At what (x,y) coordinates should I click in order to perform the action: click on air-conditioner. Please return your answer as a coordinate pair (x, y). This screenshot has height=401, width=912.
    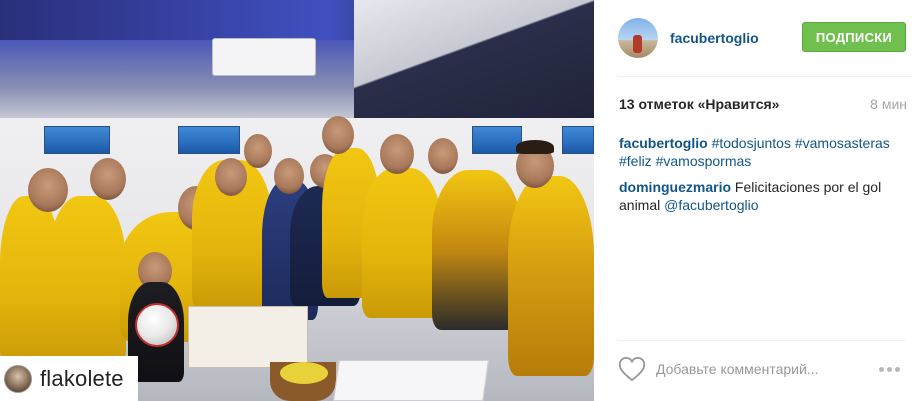
    Looking at the image, I should click on (264, 57).